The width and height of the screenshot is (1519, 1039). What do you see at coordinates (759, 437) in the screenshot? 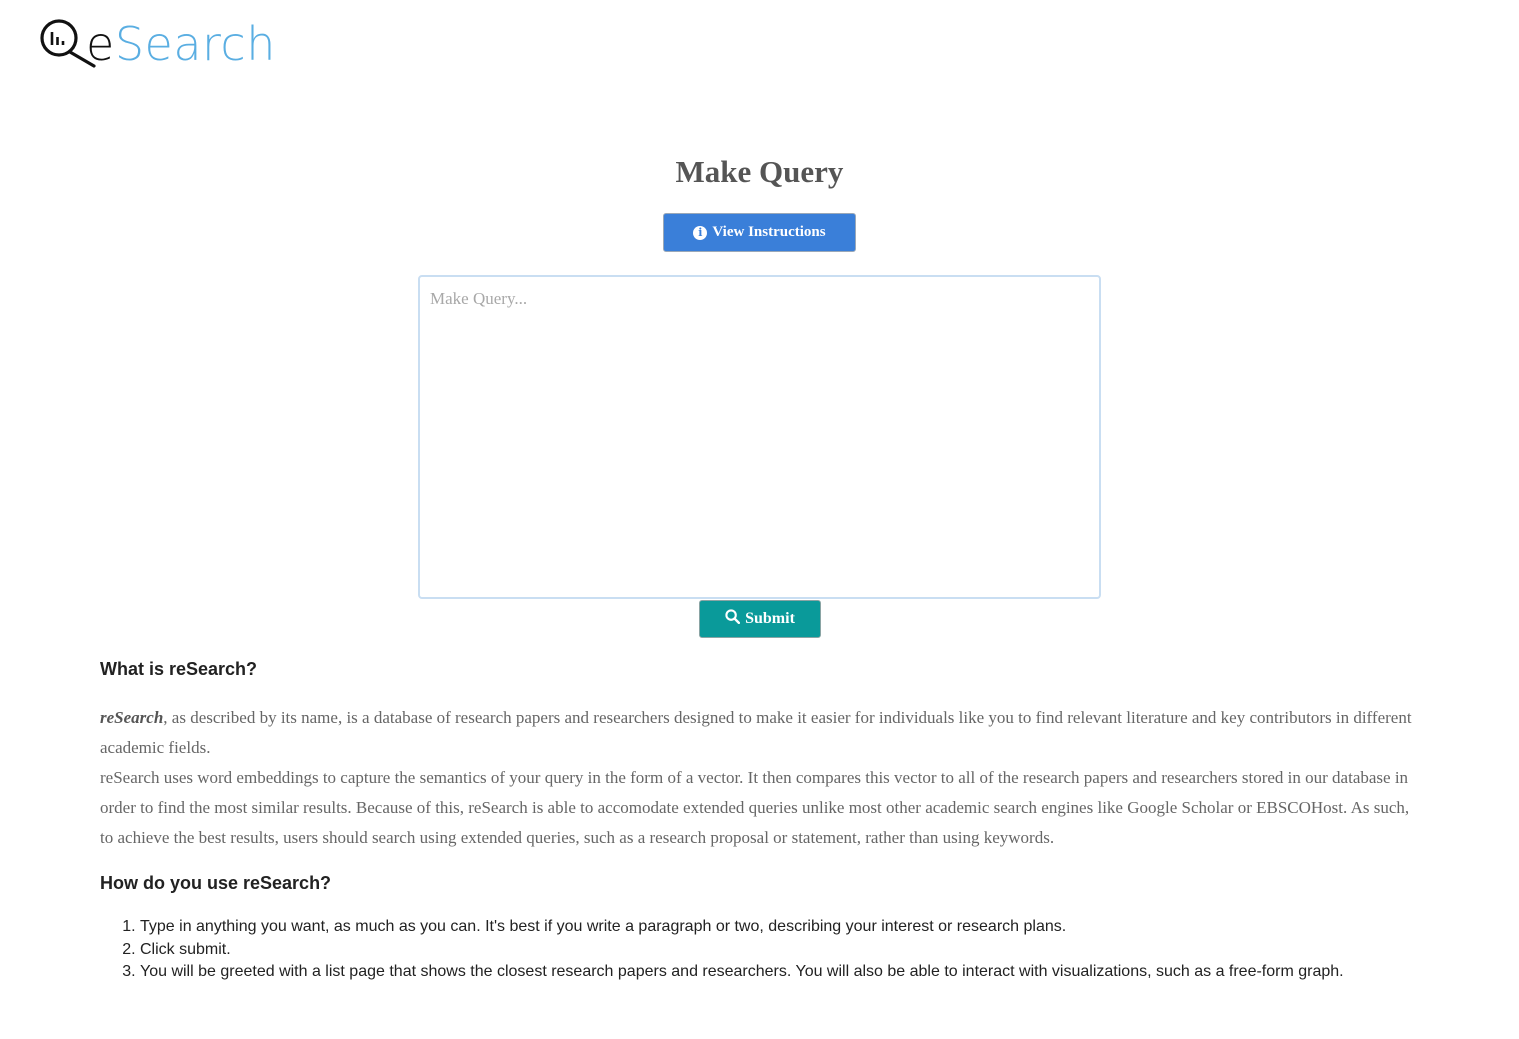
I see `query-input` at bounding box center [759, 437].